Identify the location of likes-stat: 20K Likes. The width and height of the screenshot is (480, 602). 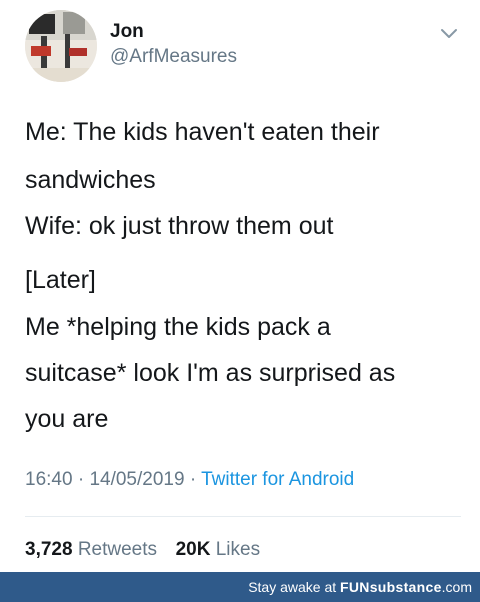
(218, 549).